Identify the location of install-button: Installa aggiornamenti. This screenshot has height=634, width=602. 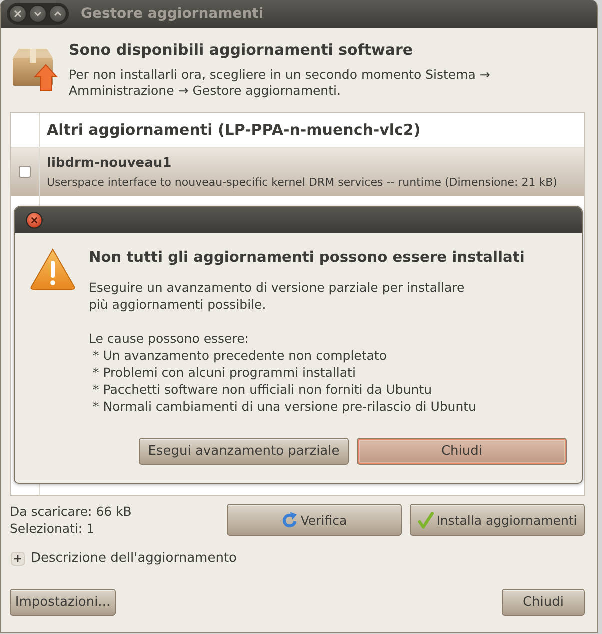
(497, 520).